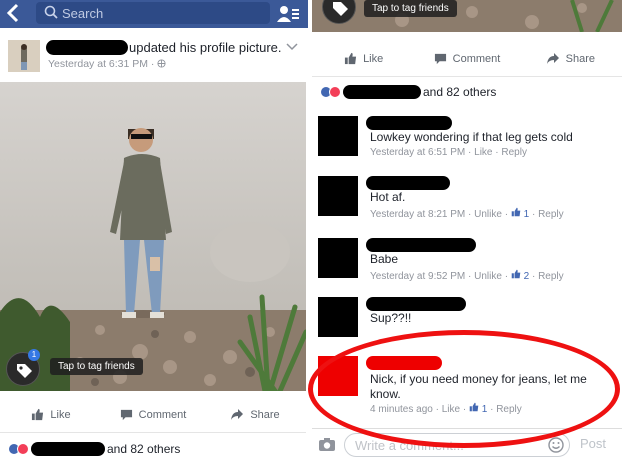  I want to click on tag-friends-button, so click(339, 12).